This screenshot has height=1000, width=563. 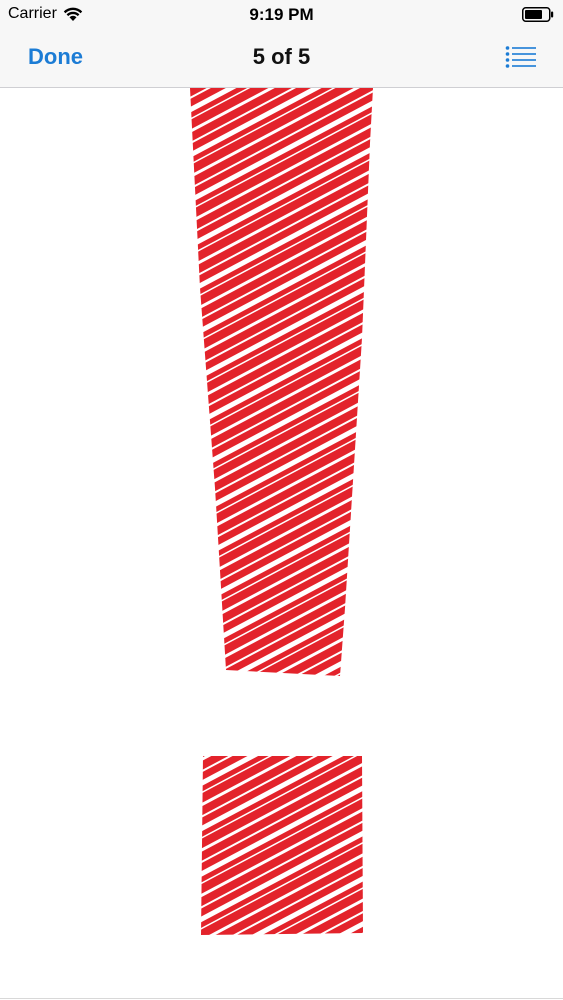 I want to click on bottom-divider, so click(x=281, y=998).